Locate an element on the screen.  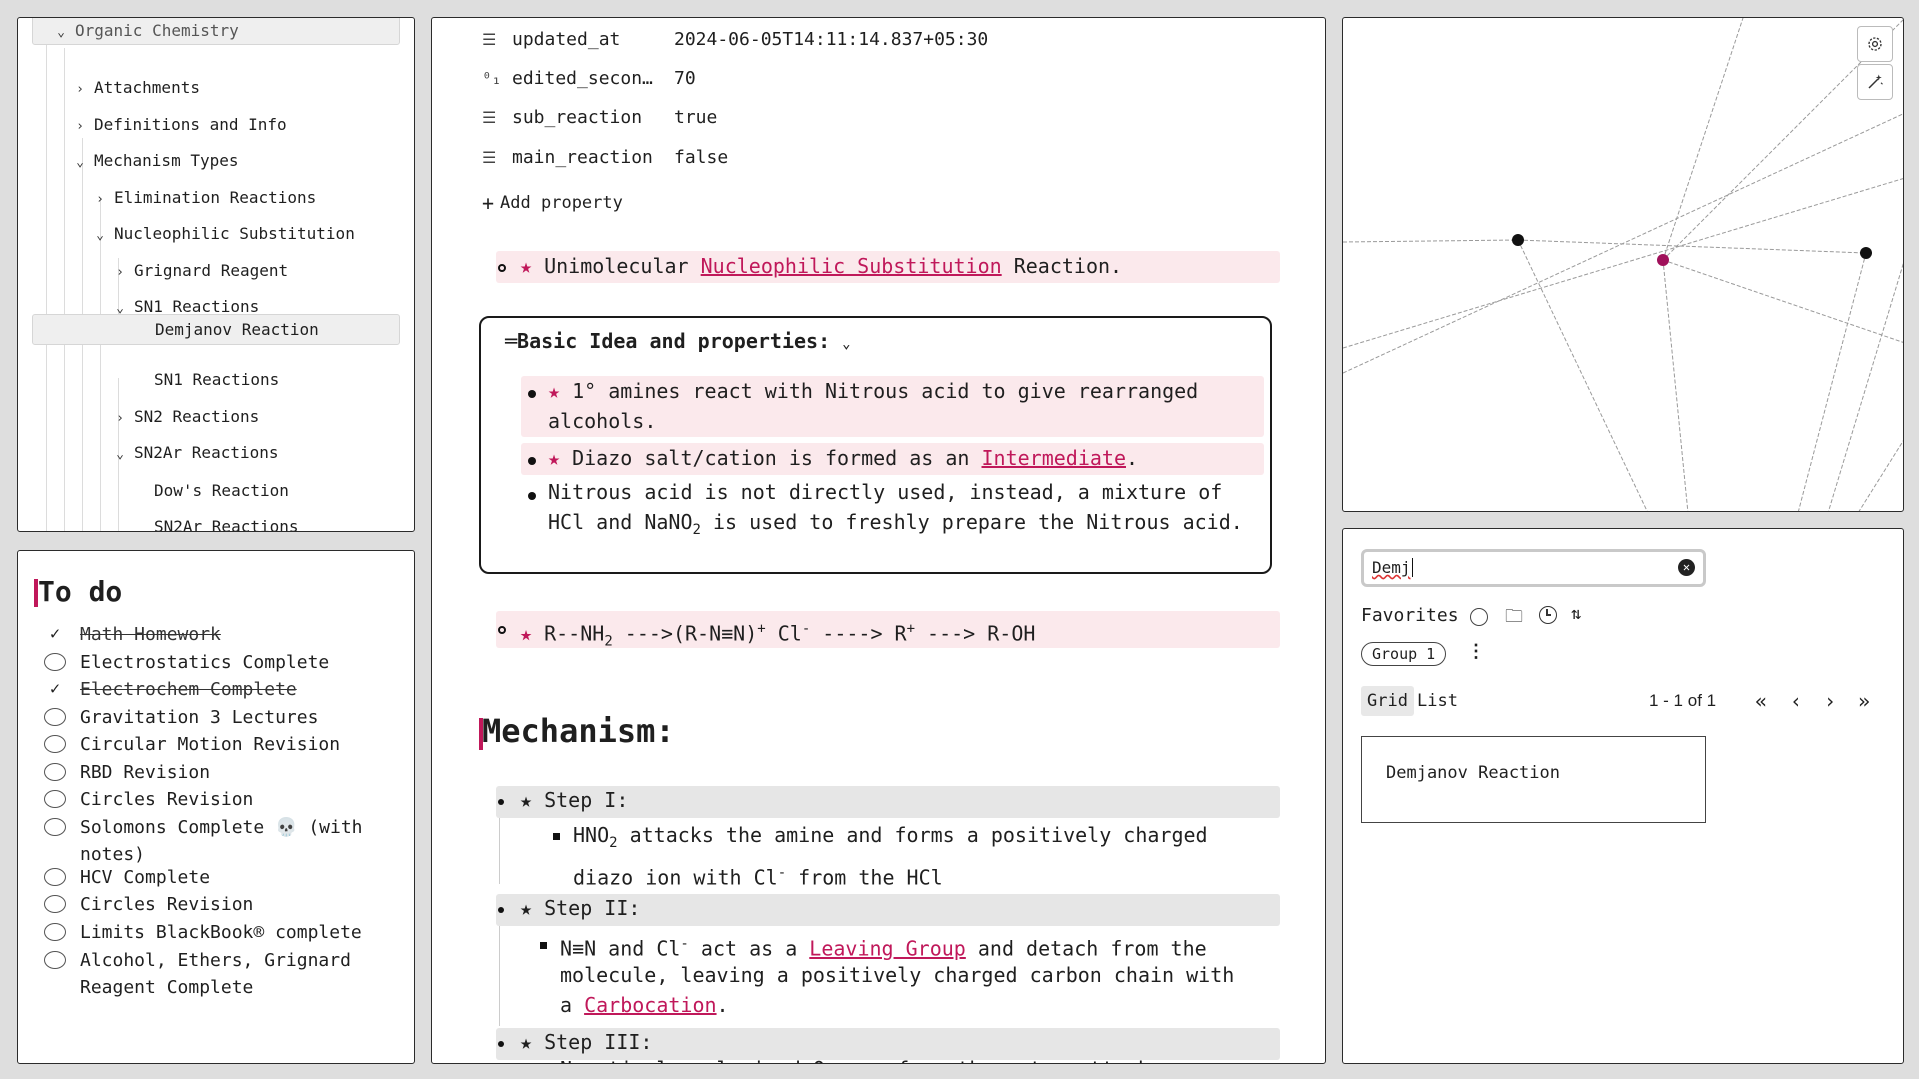
property-value: 2024-06-05T14:11:14.837+05:30 is located at coordinates (831, 40).